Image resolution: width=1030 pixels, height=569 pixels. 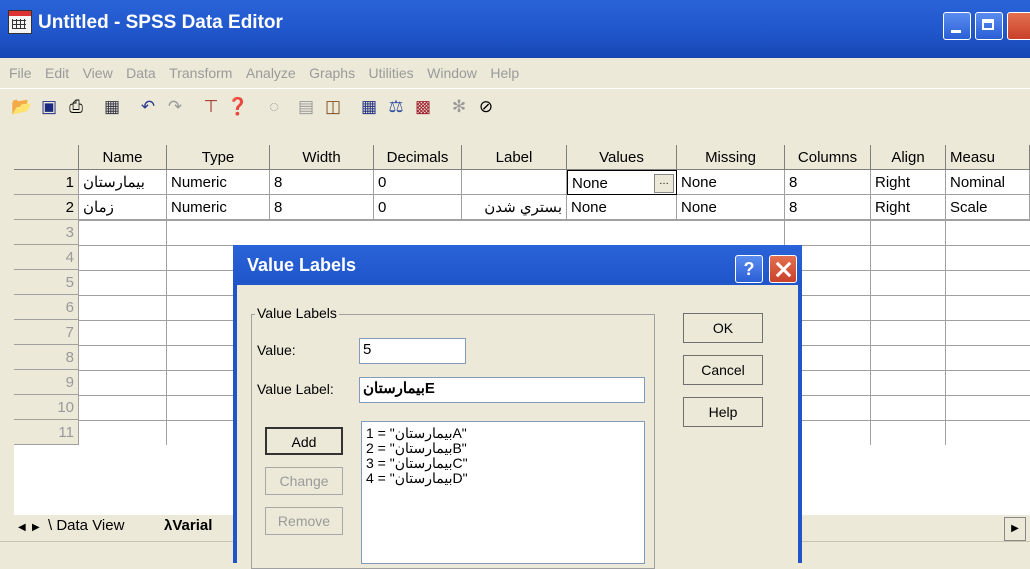 What do you see at coordinates (271, 73) in the screenshot?
I see `menu-analyze: Analyze` at bounding box center [271, 73].